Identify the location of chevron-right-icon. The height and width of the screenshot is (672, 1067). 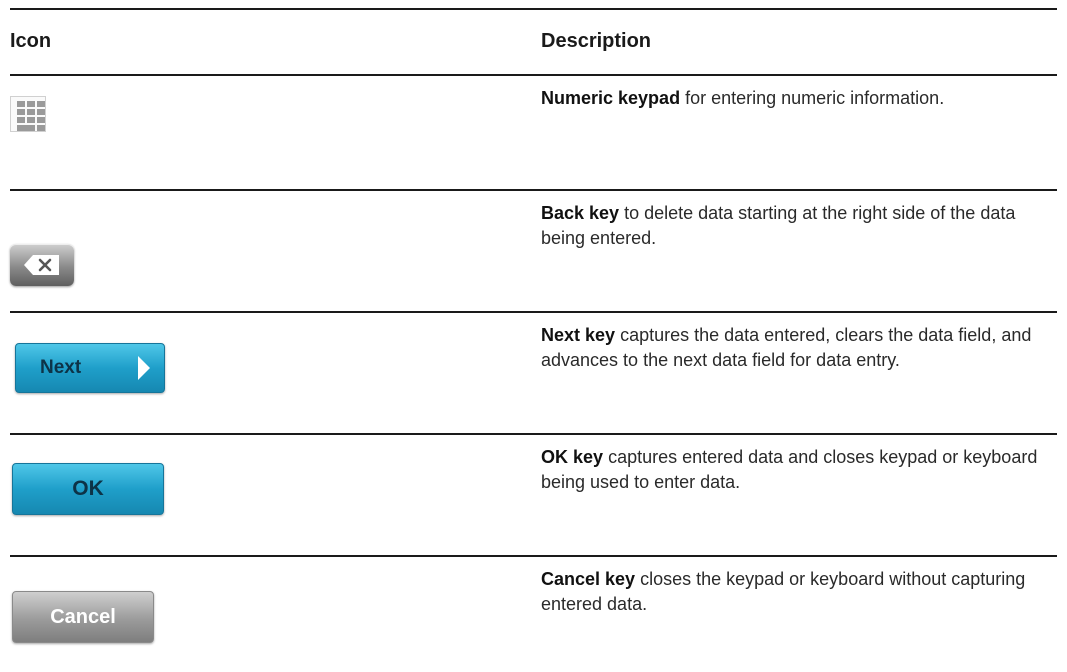
(144, 368).